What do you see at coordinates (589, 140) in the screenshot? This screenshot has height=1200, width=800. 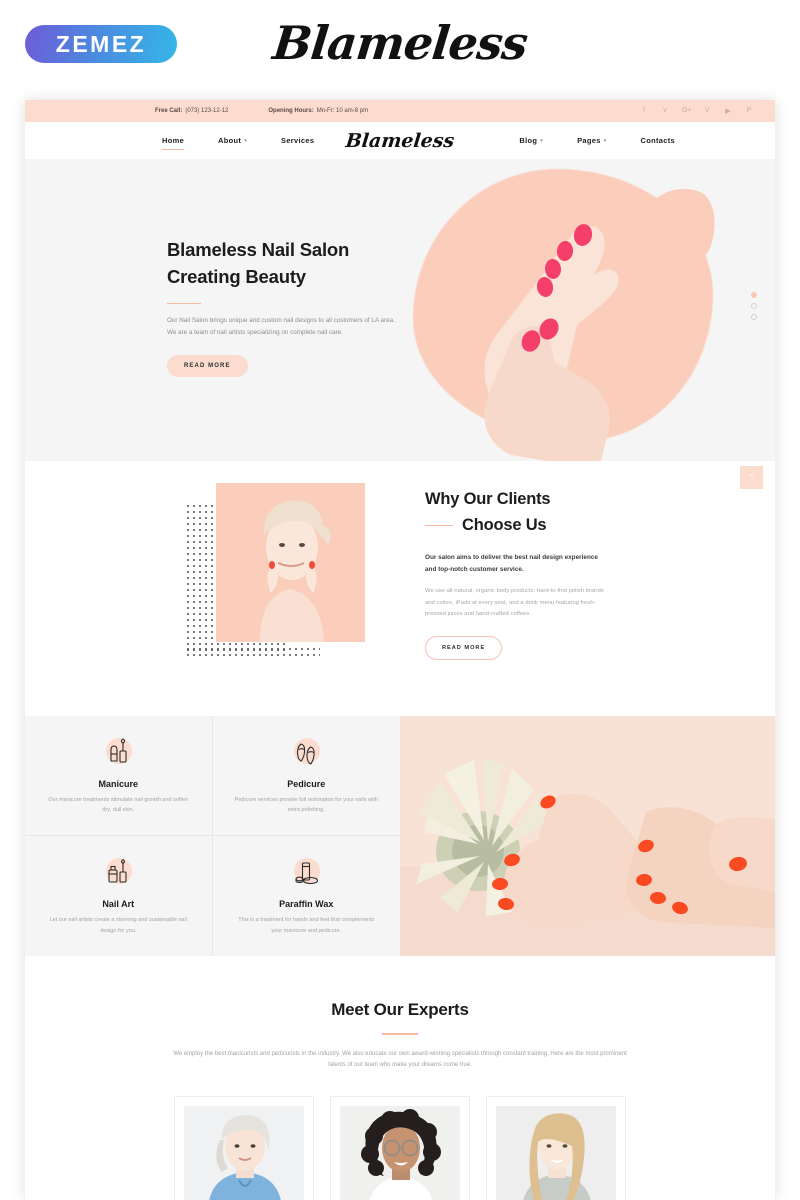 I see `nav-item-pages-label: Pages` at bounding box center [589, 140].